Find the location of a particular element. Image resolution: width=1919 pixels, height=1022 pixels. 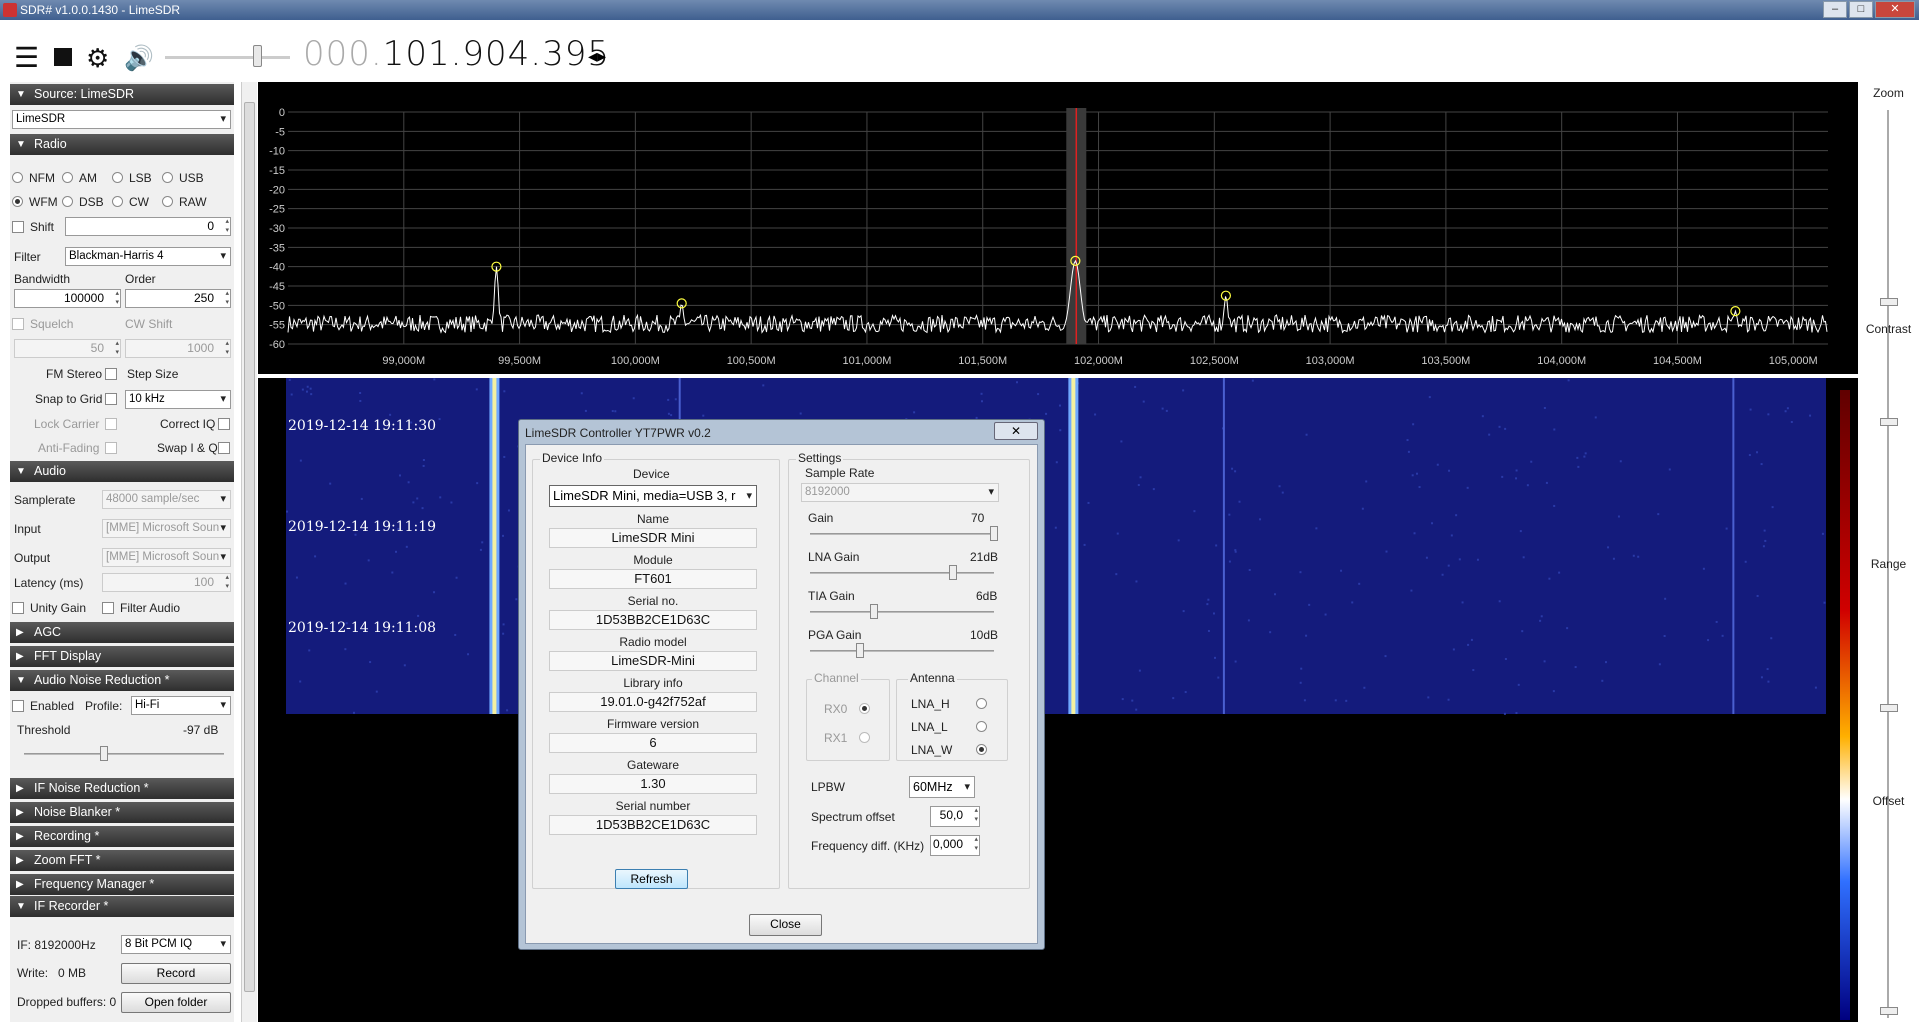

filter-select: Blackman-Harris 4 is located at coordinates (148, 256).